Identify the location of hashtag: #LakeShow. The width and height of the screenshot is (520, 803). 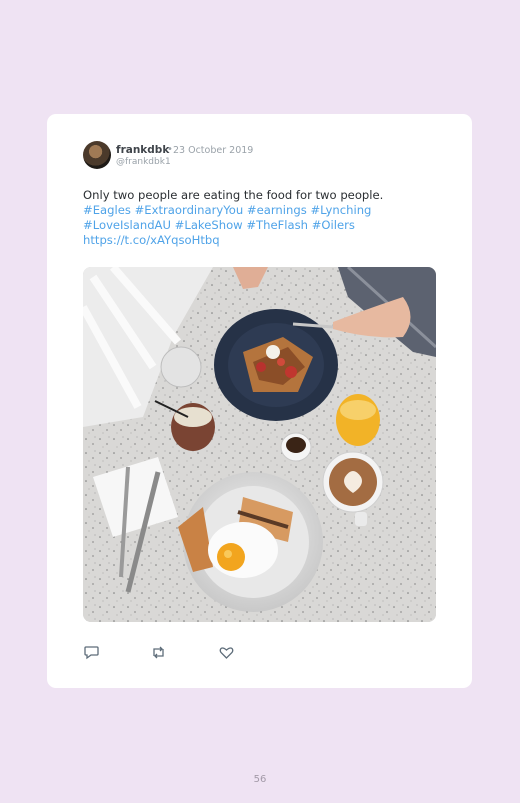
(209, 225).